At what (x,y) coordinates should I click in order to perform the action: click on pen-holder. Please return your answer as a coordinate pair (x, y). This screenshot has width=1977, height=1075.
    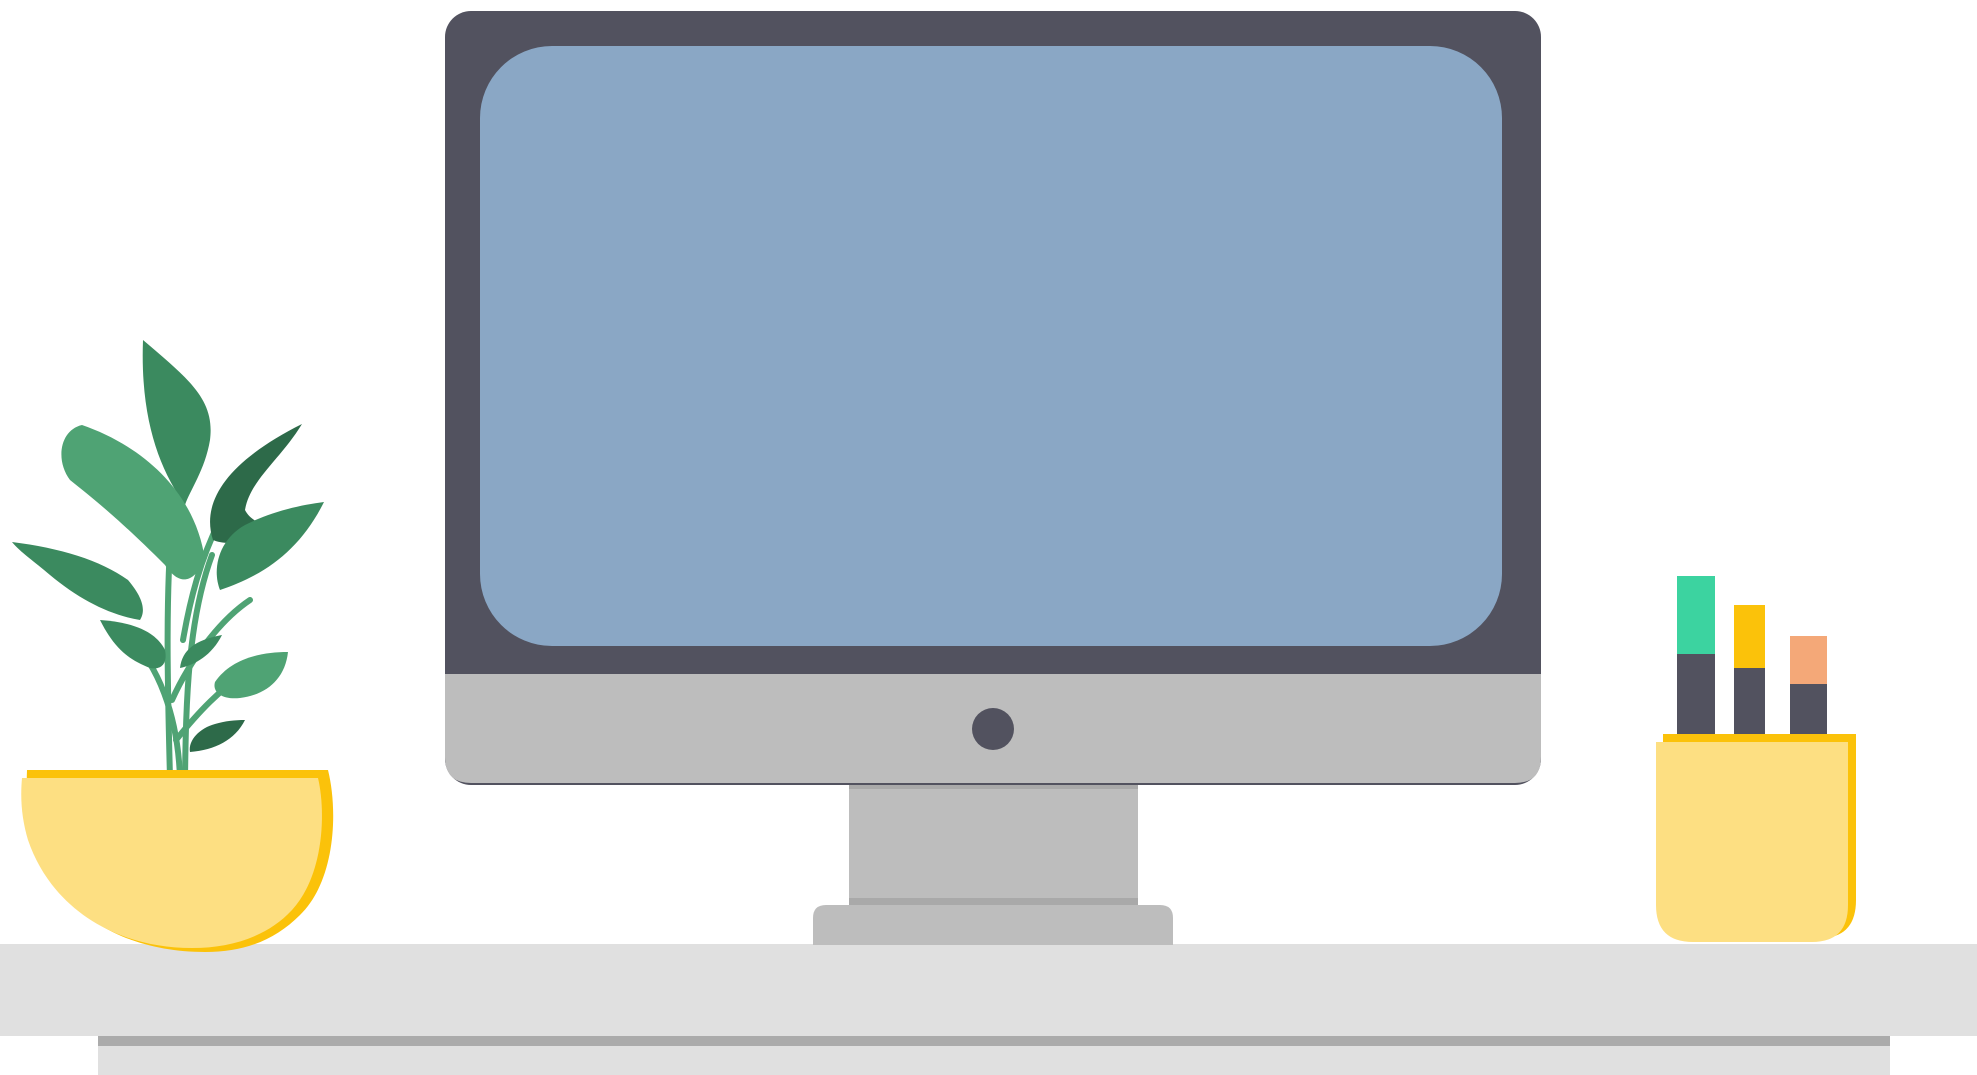
    Looking at the image, I should click on (1756, 759).